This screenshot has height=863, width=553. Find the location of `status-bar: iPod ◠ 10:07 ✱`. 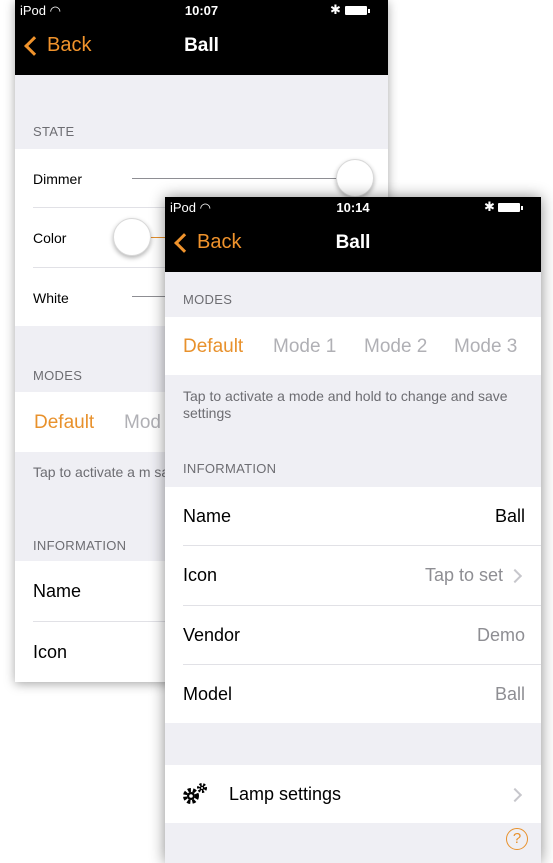

status-bar: iPod ◠ 10:07 ✱ is located at coordinates (201, 10).